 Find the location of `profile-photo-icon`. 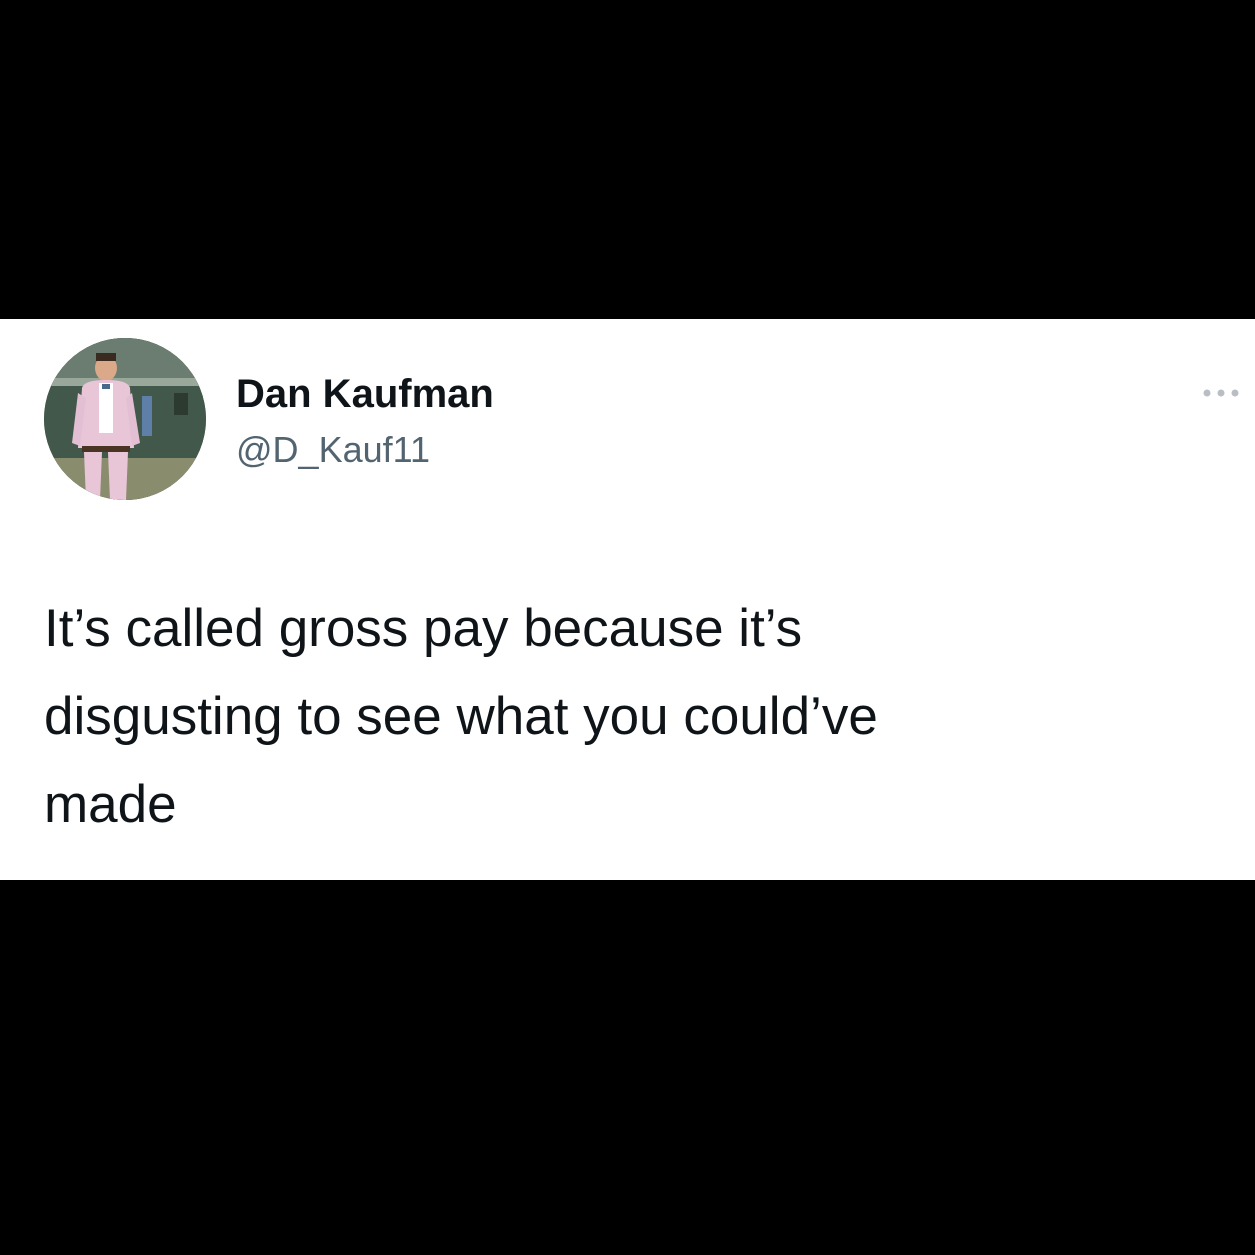

profile-photo-icon is located at coordinates (125, 419).